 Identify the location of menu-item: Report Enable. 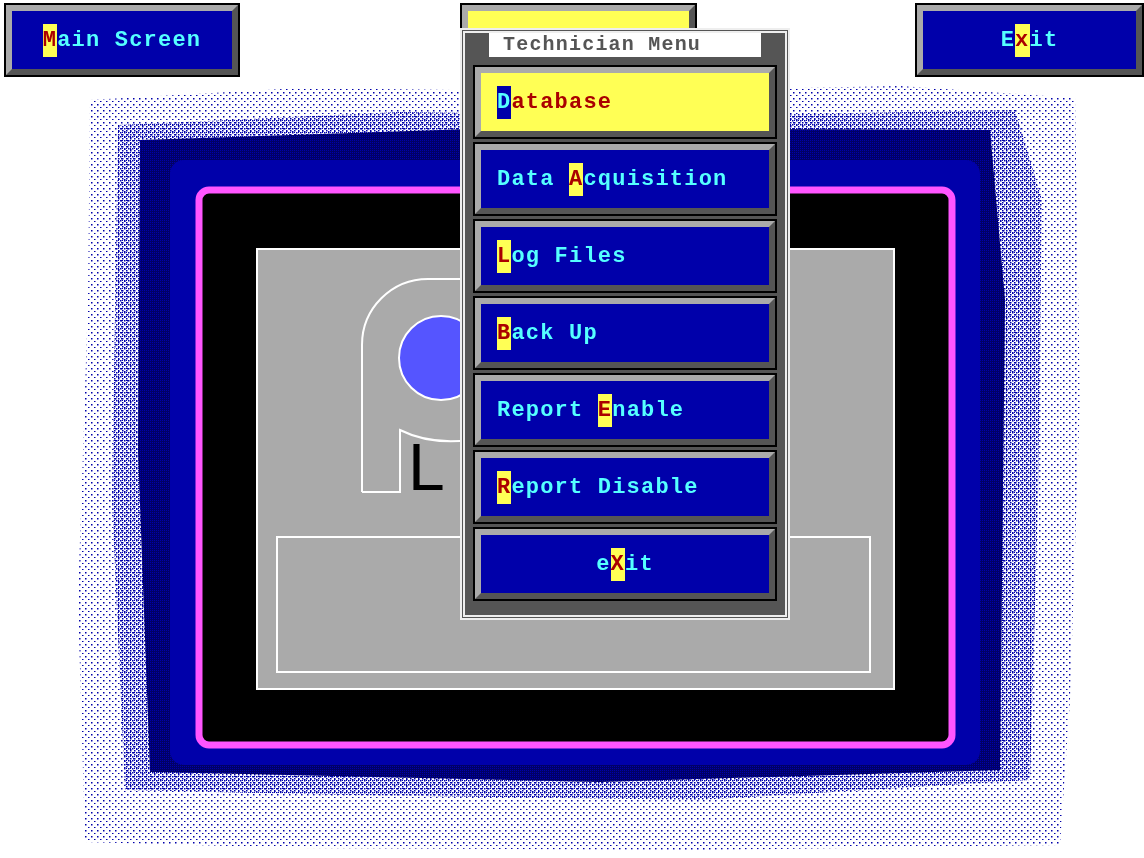
(625, 410).